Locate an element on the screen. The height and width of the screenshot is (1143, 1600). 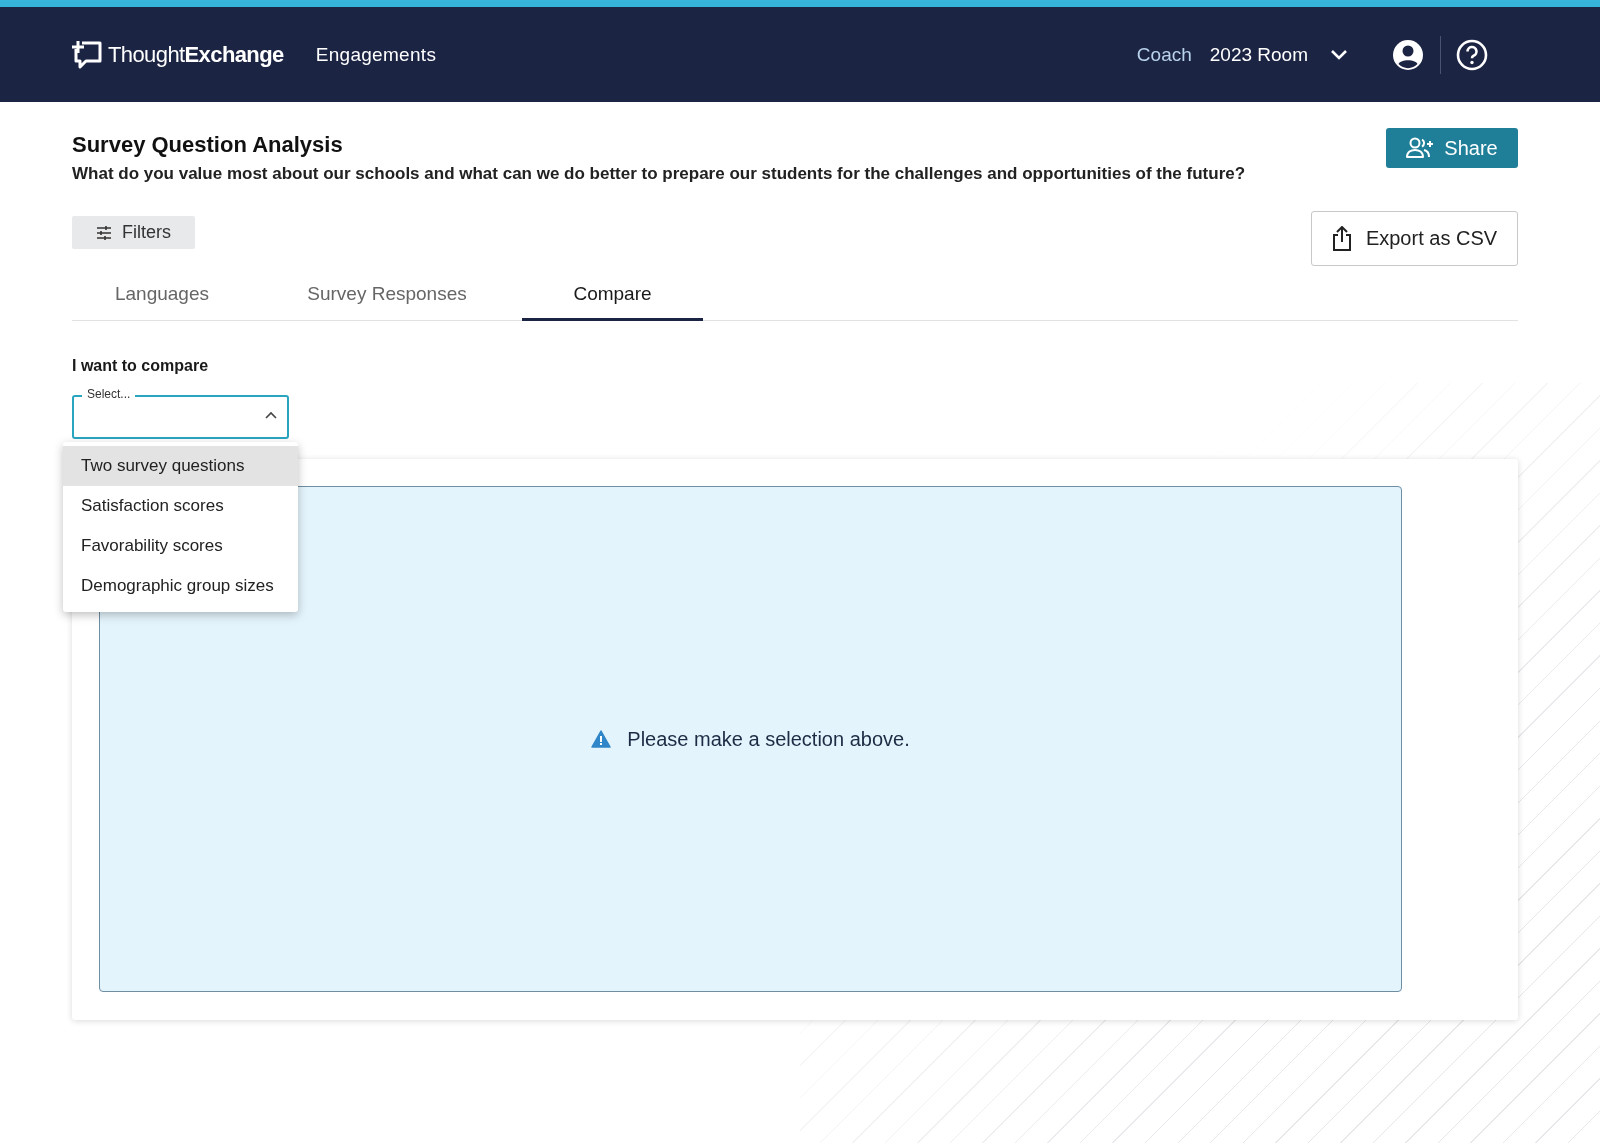
compare-label: I want to compare is located at coordinates (141, 366).